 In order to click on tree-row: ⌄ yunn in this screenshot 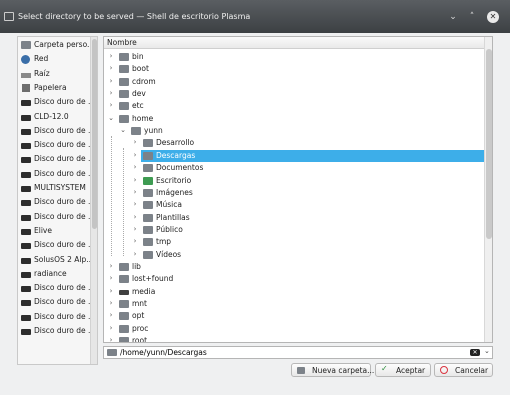, I will do `click(295, 131)`.